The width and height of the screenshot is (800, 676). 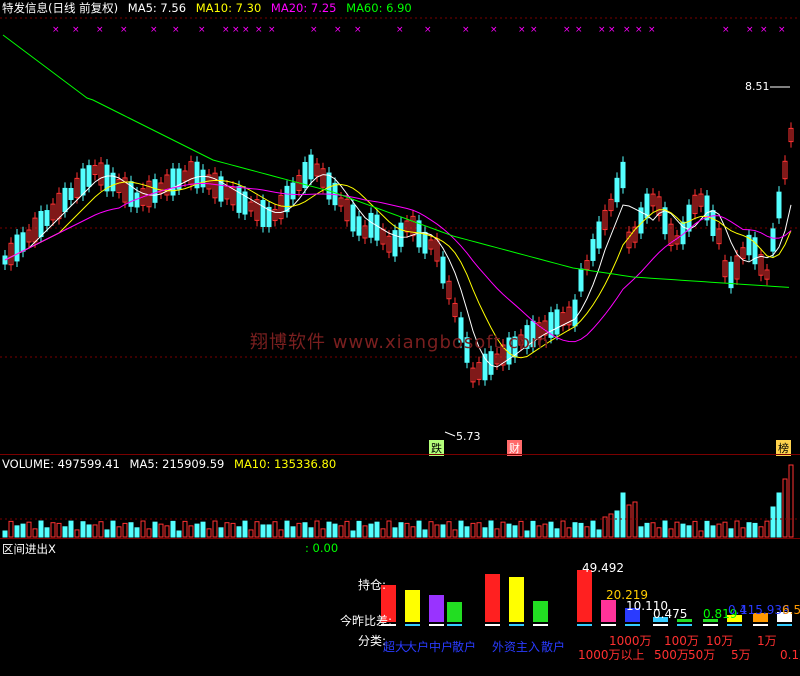 I want to click on top-marker-3: ×, so click(x=124, y=30).